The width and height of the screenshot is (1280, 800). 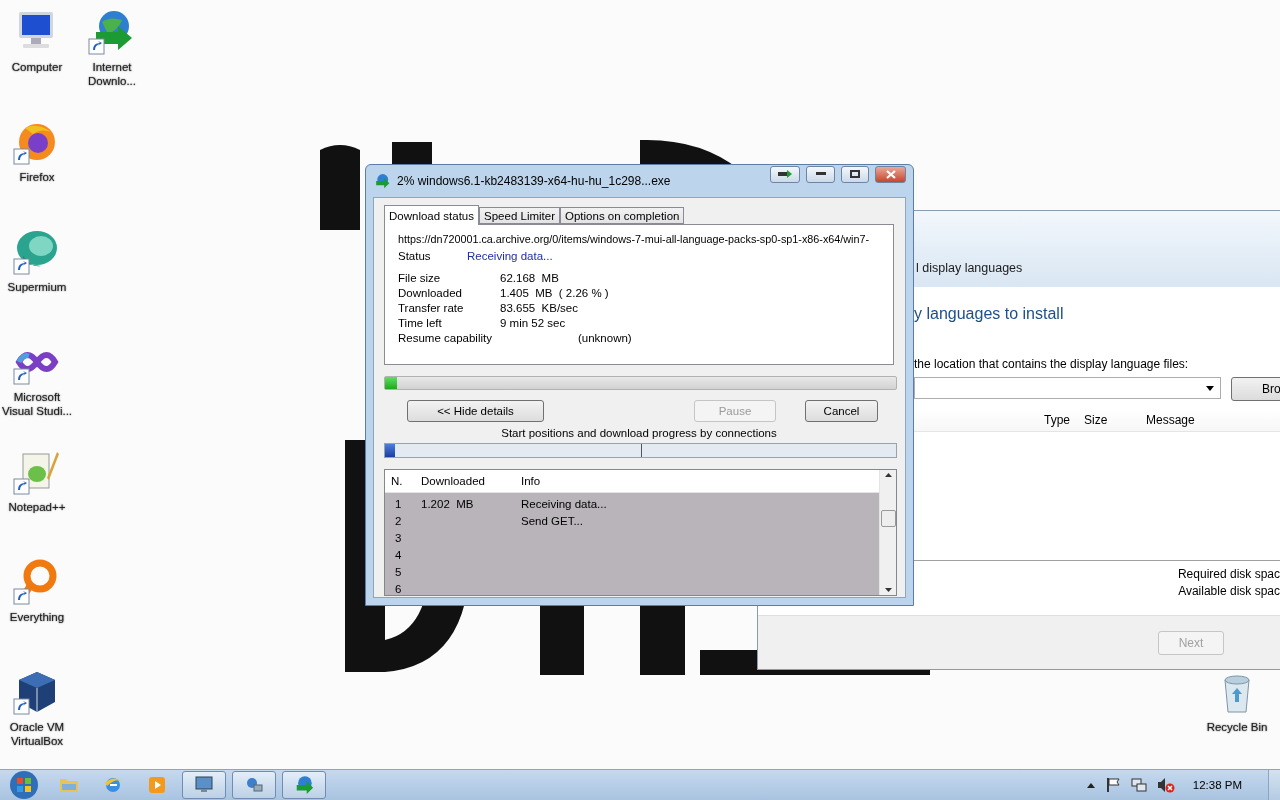 I want to click on icon-label: Supermium, so click(x=37, y=287).